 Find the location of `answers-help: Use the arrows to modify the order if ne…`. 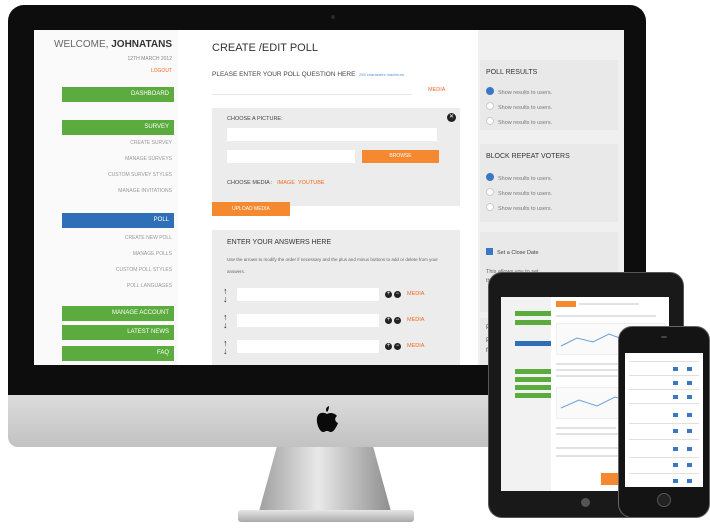

answers-help: Use the arrows to modify the order if ne… is located at coordinates (332, 265).